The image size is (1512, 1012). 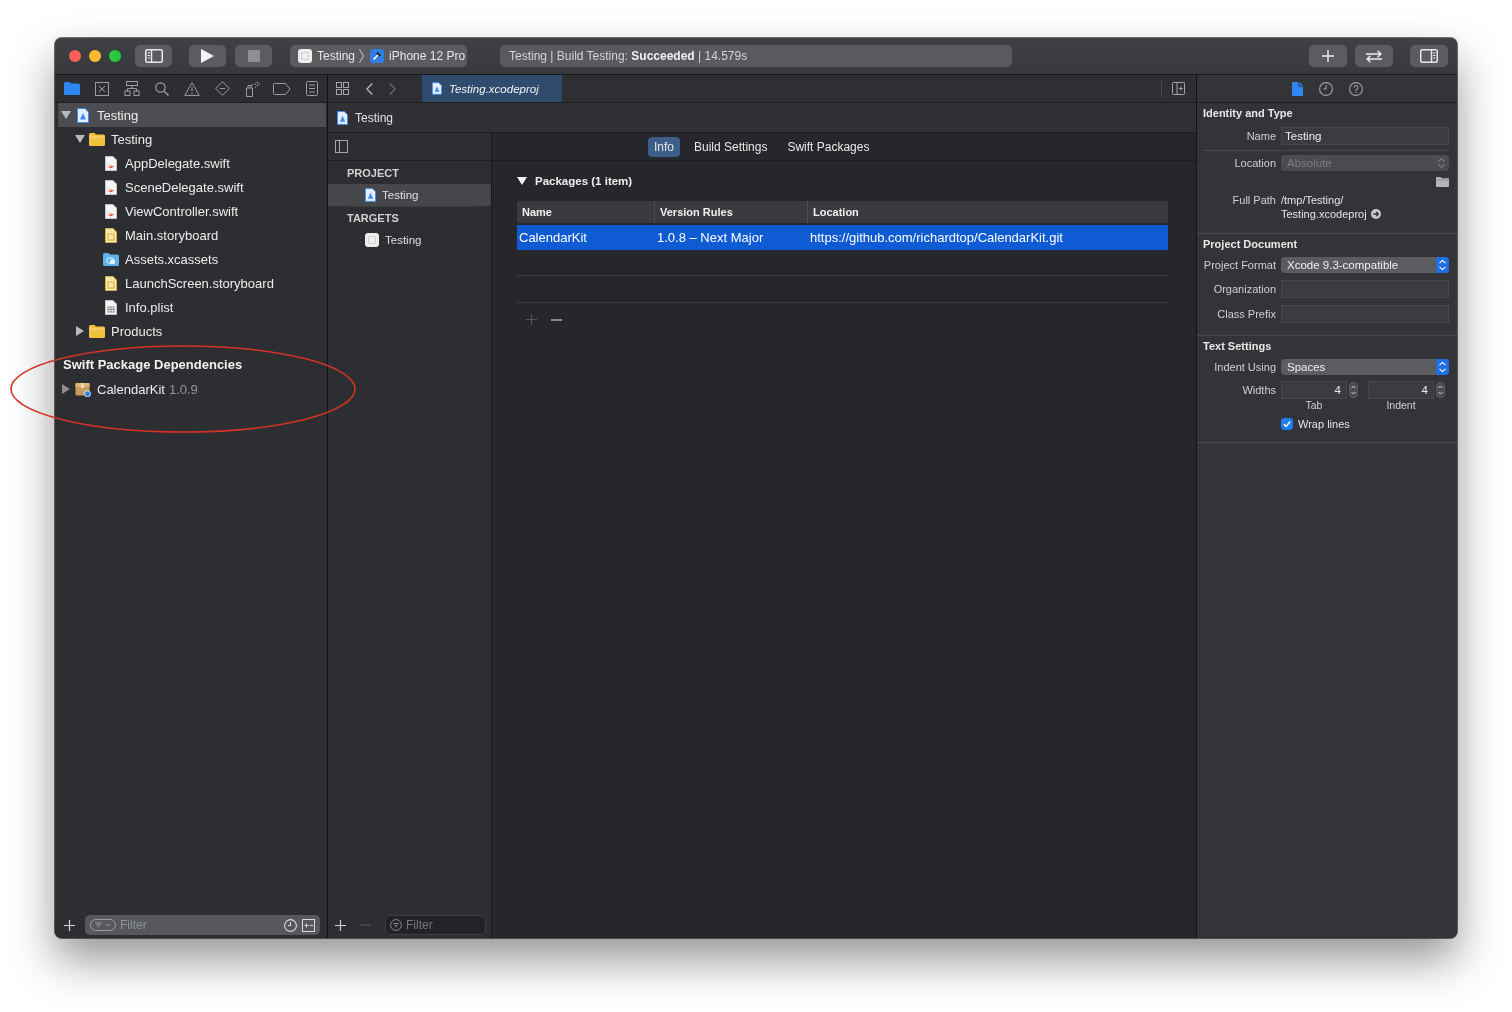 I want to click on chevron-left-icon, so click(x=369, y=88).